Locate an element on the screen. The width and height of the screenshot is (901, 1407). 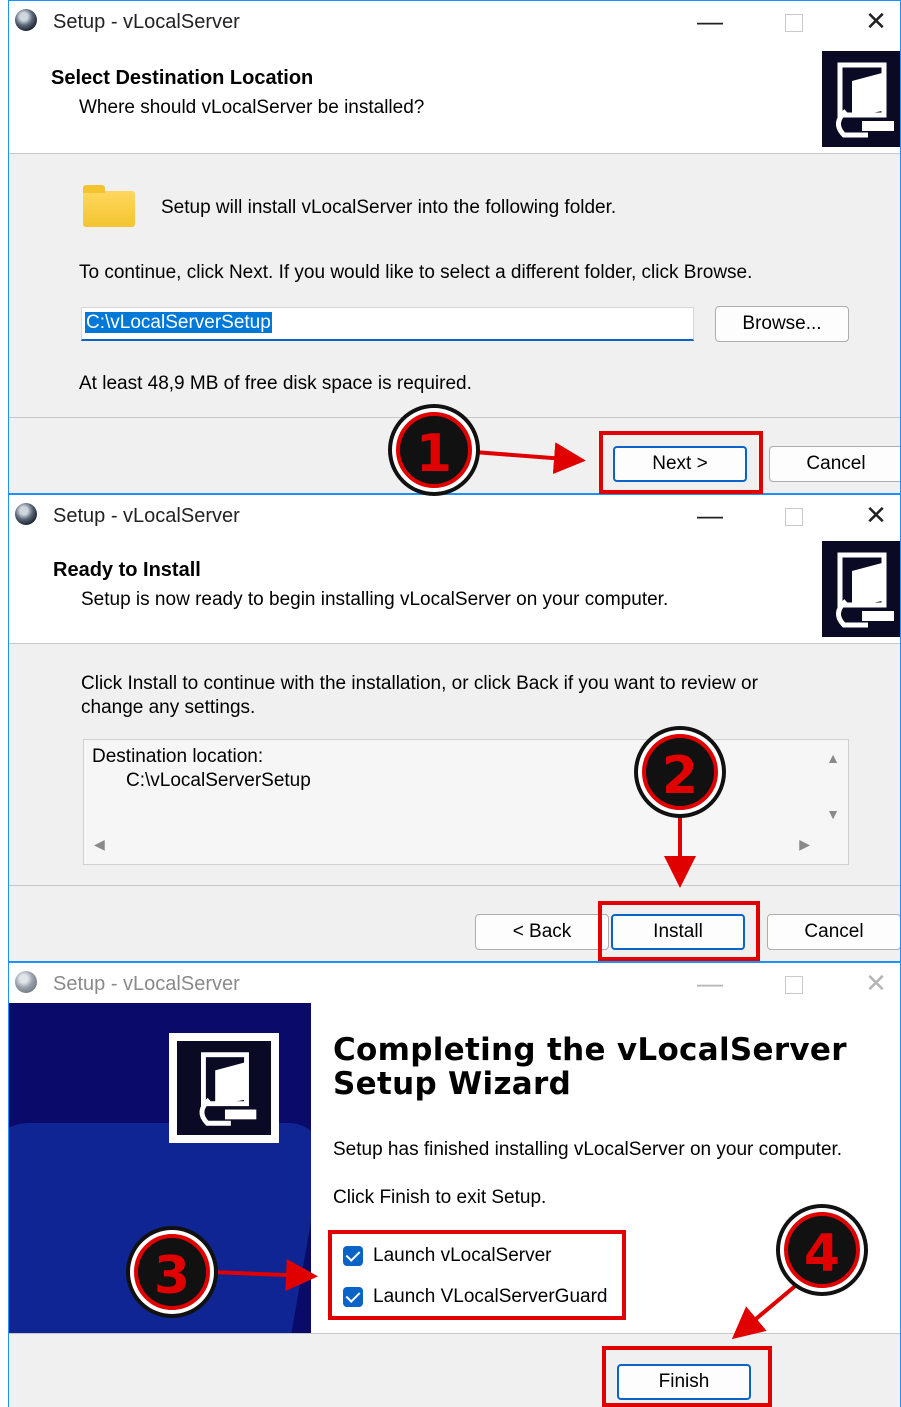
highlight-install-button is located at coordinates (679, 931).